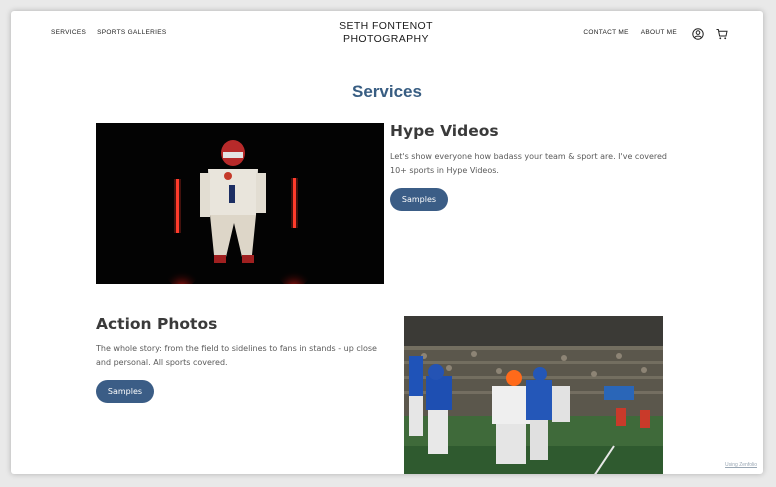 The image size is (776, 487). I want to click on site-logo: SETH FONTENOT PHOTOGRAPHY, so click(386, 33).